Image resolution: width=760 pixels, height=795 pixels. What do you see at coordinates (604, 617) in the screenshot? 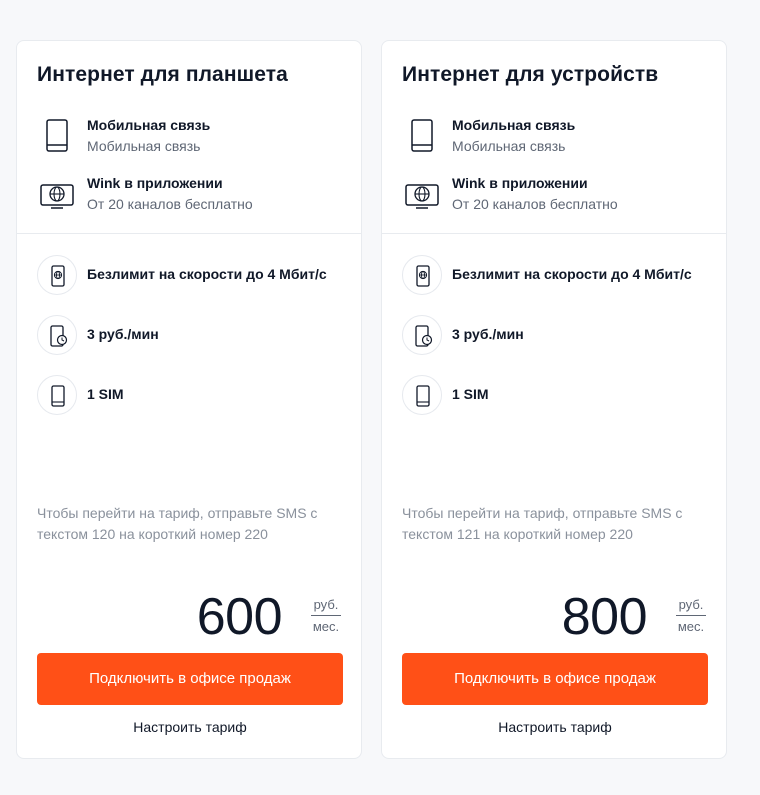
I see `price-value: 800` at bounding box center [604, 617].